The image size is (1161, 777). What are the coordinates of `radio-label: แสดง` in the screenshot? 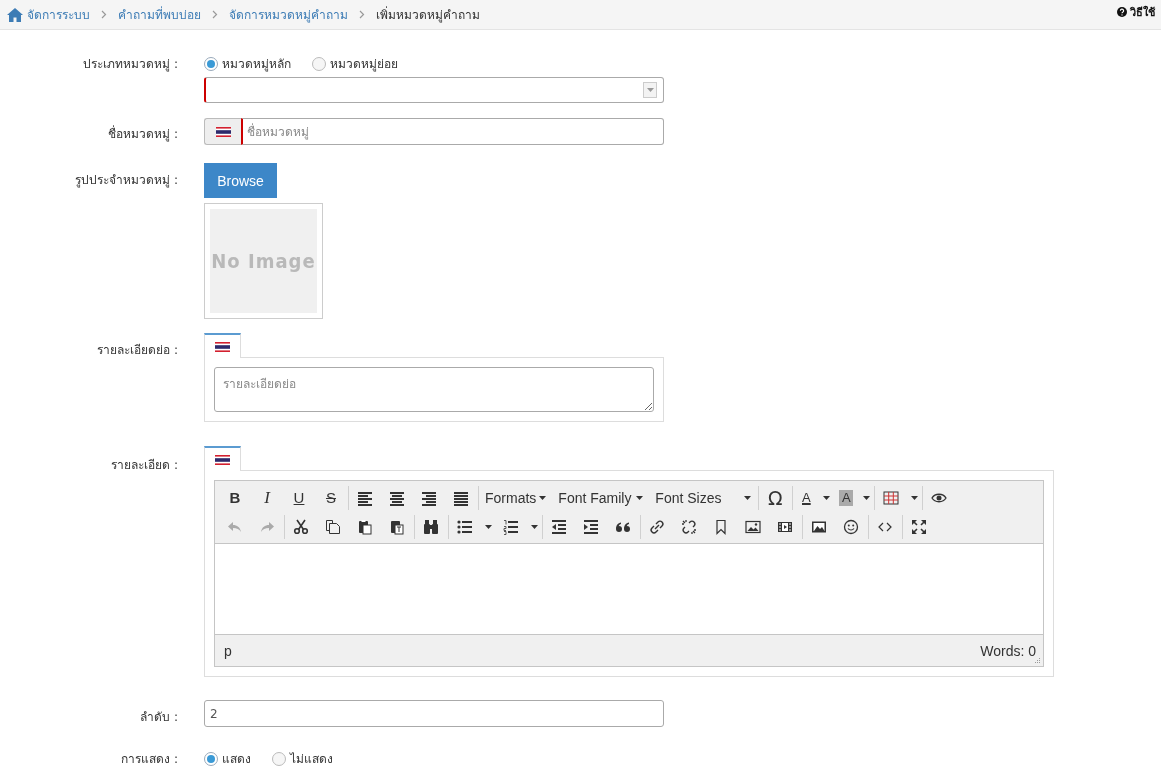 It's located at (236, 758).